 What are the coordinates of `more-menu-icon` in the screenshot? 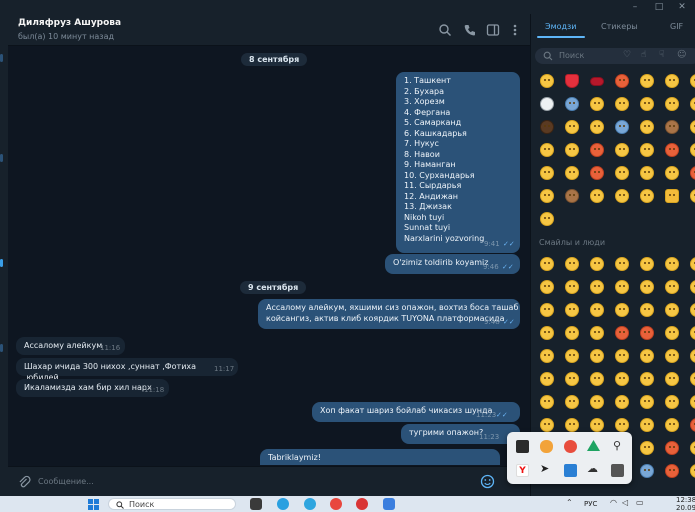 It's located at (515, 30).